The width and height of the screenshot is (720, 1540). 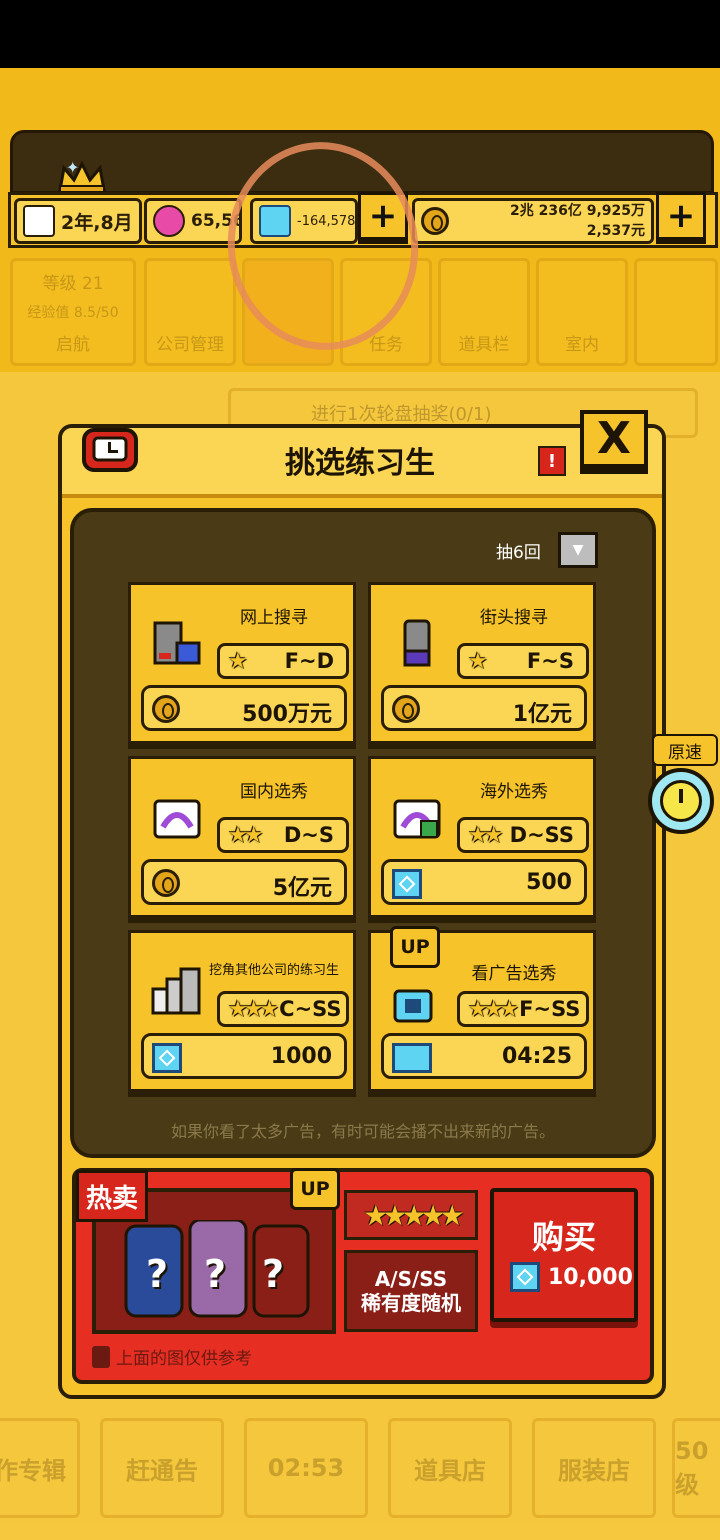 I want to click on menu-company-label: 公司管理, so click(x=190, y=345).